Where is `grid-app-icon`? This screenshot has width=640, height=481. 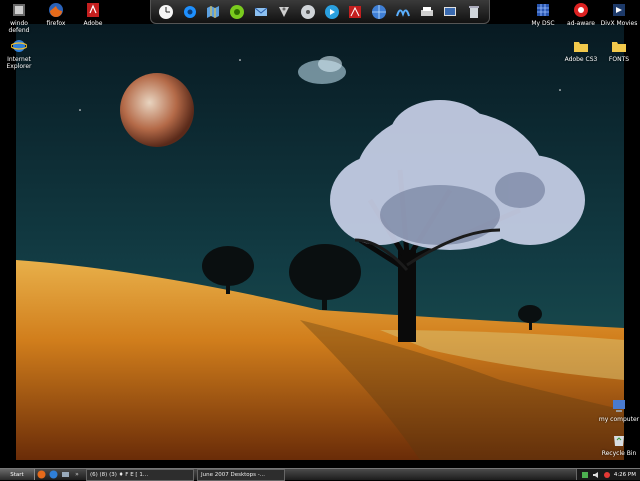 grid-app-icon is located at coordinates (543, 10).